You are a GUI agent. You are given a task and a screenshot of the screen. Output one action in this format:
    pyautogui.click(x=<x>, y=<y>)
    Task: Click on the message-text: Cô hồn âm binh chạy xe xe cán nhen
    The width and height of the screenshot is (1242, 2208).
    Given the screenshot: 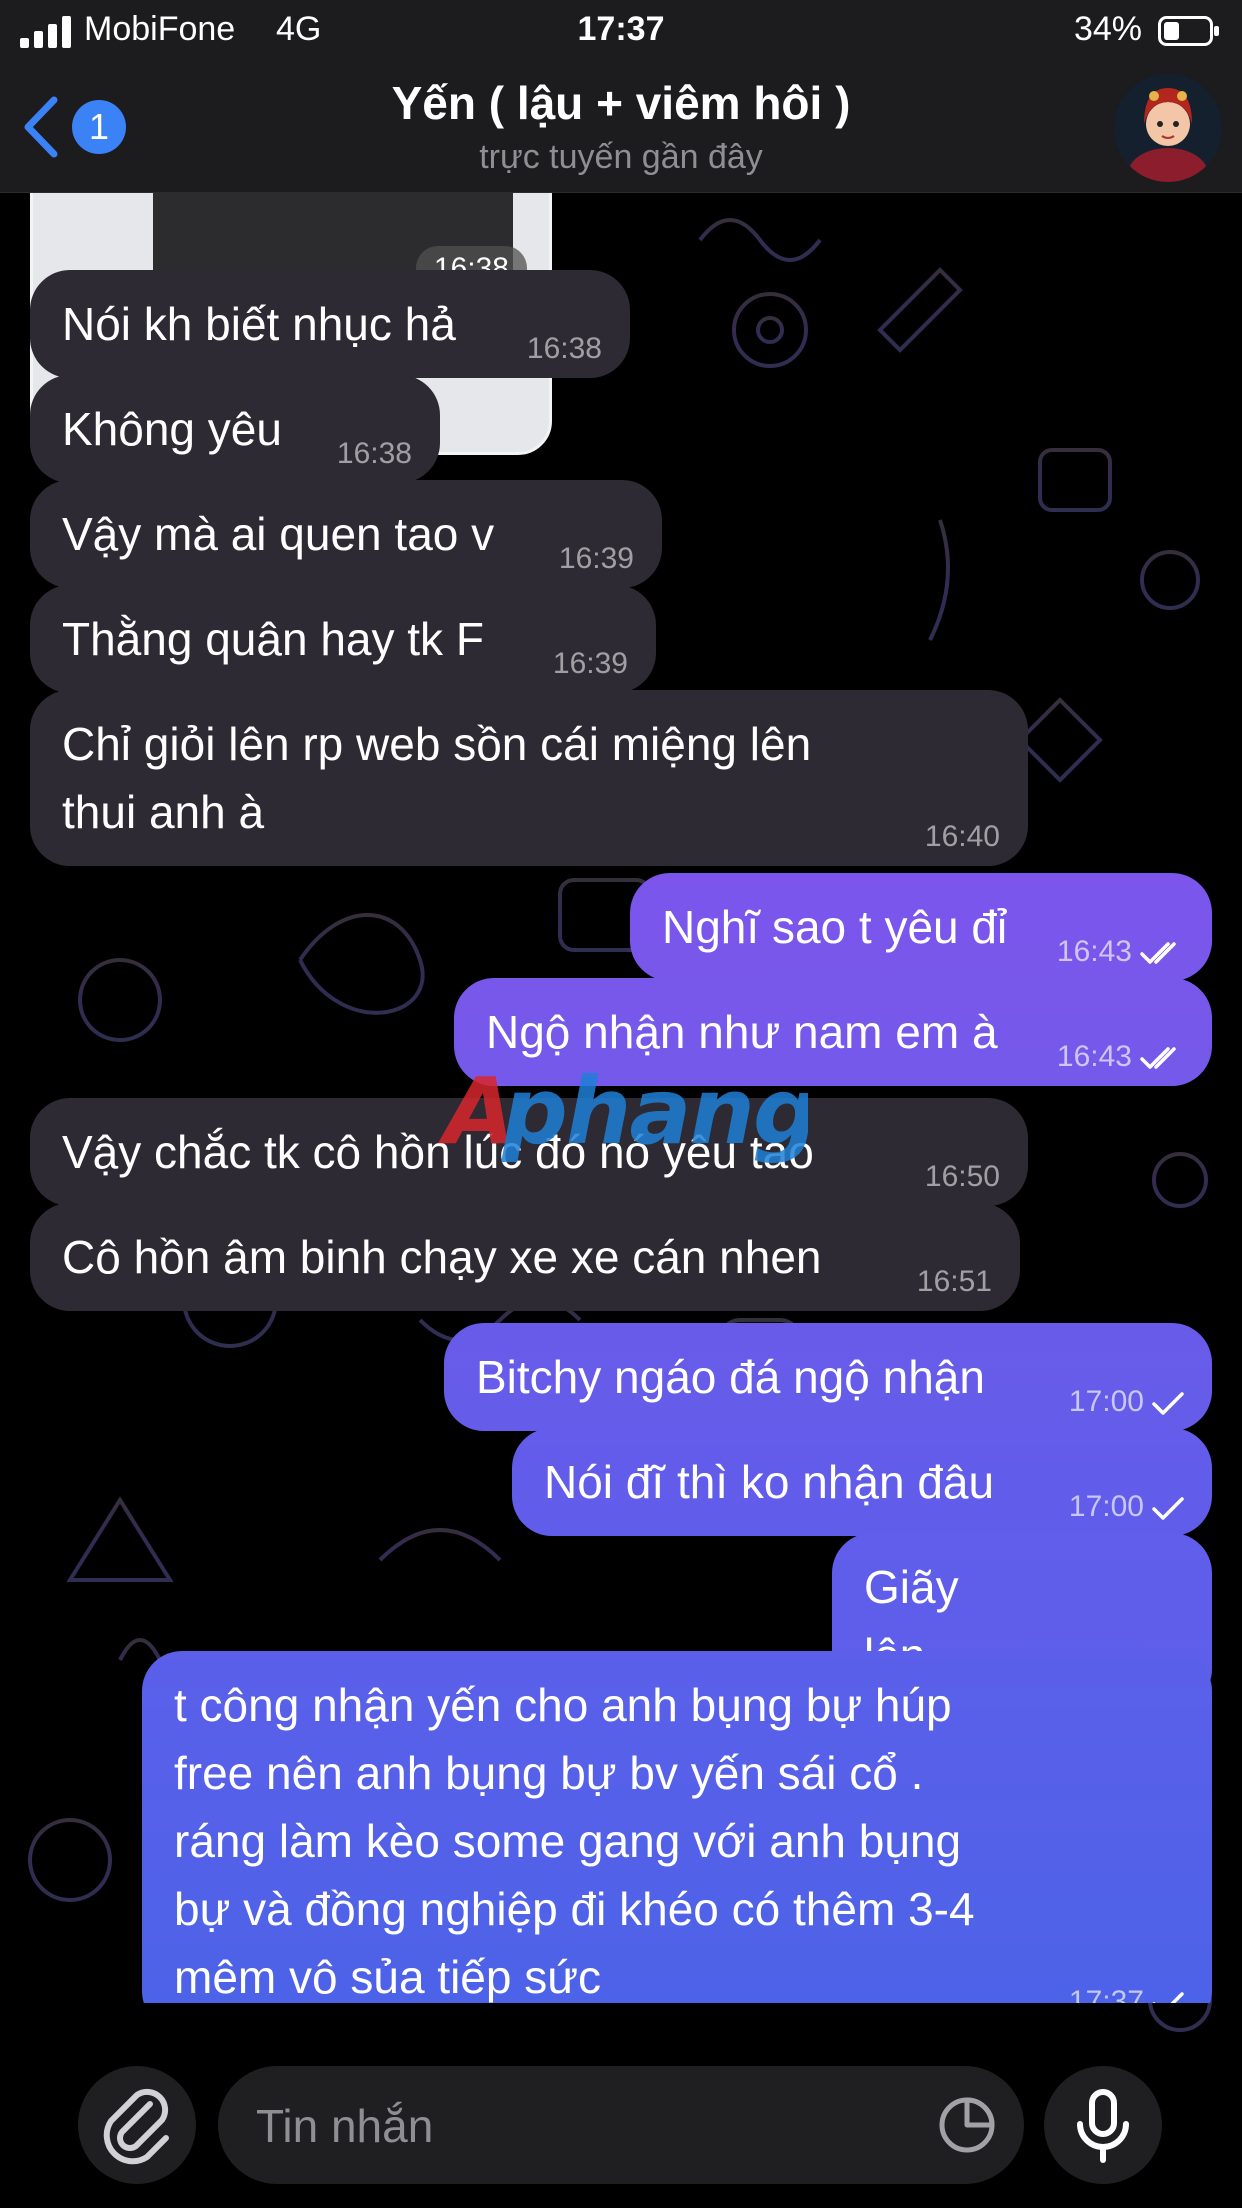 What is the action you would take?
    pyautogui.click(x=442, y=1257)
    